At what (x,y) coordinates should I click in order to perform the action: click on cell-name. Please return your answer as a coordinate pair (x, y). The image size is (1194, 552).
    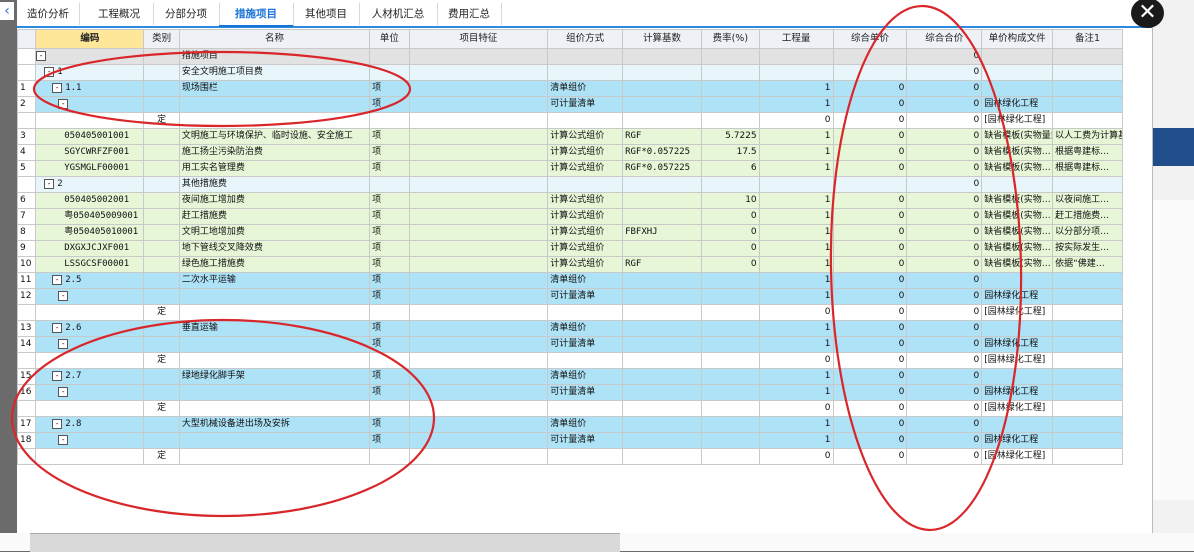
    Looking at the image, I should click on (274, 408).